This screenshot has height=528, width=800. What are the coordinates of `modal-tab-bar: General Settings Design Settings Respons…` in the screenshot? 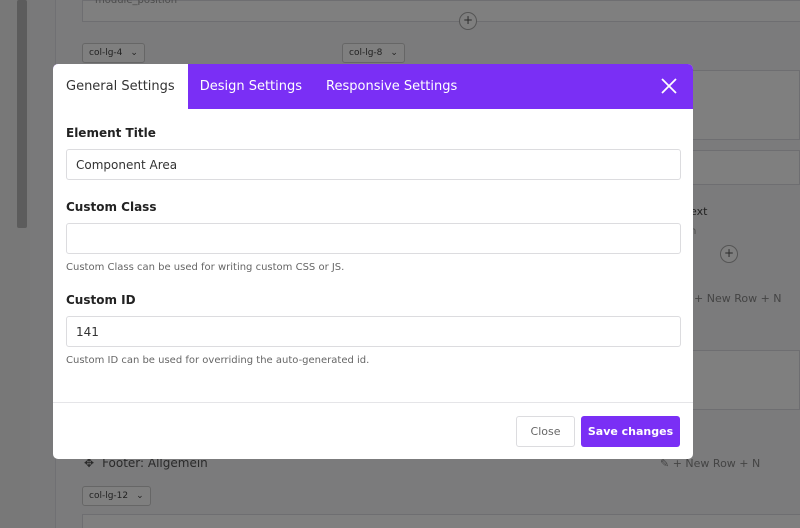 It's located at (373, 86).